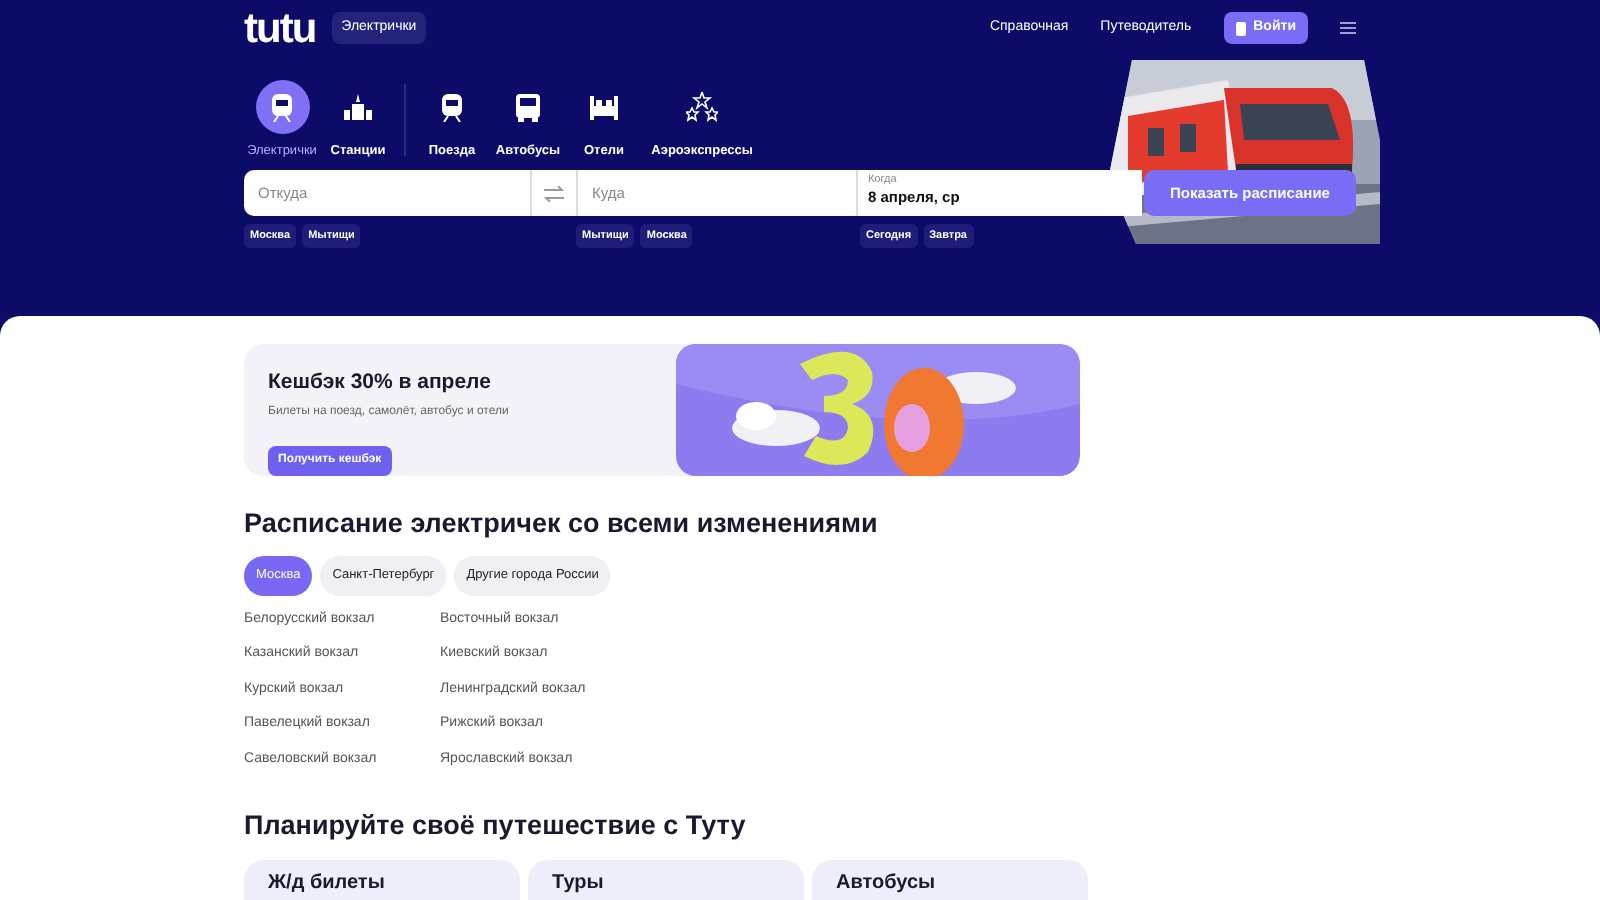 This screenshot has width=1600, height=900. I want to click on swap-button, so click(554, 193).